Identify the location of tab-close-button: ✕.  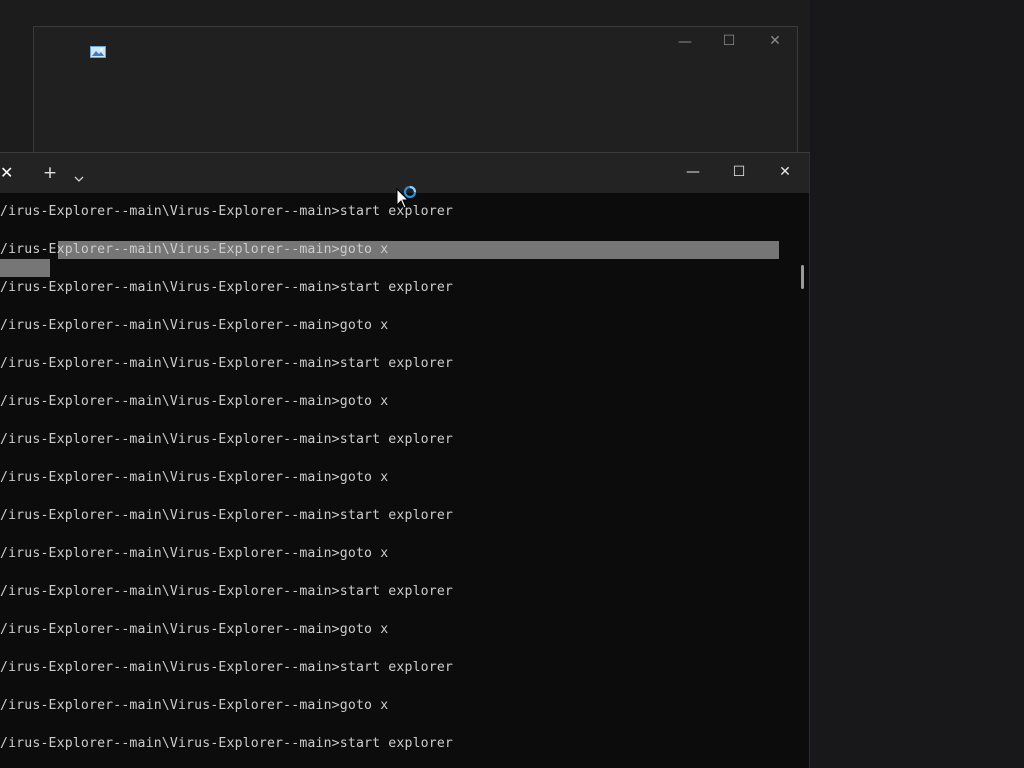
(8, 173).